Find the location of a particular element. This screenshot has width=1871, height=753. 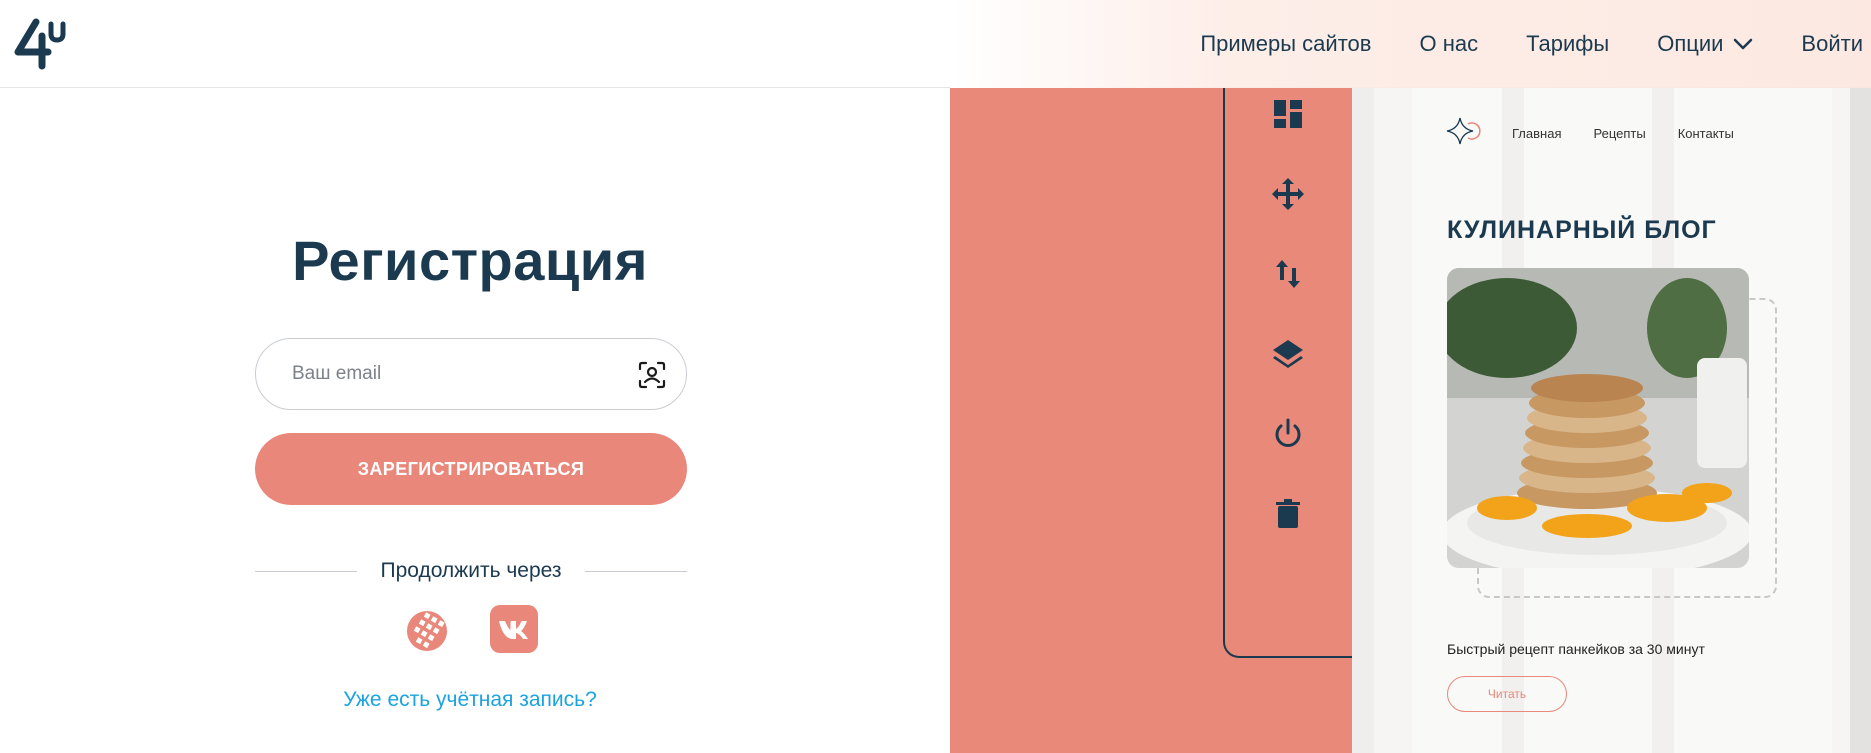

email-field-wrapper is located at coordinates (471, 374).